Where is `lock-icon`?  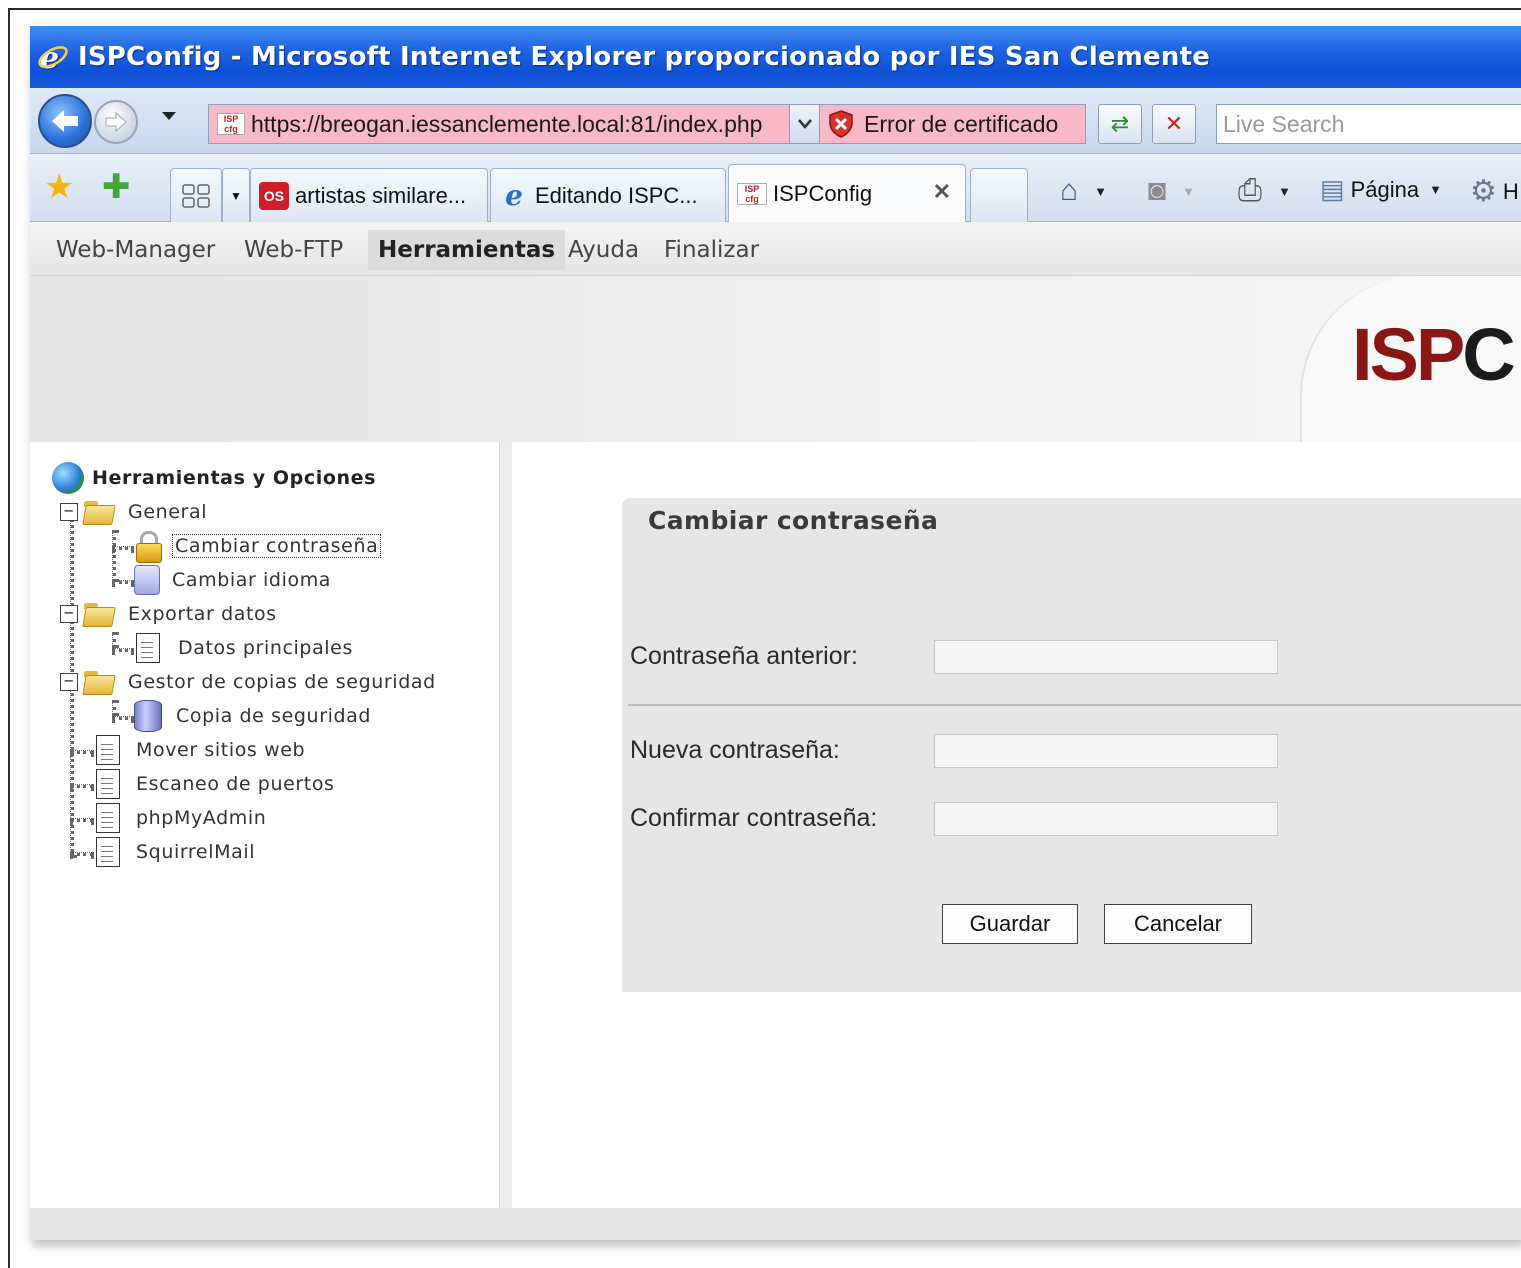
lock-icon is located at coordinates (149, 547).